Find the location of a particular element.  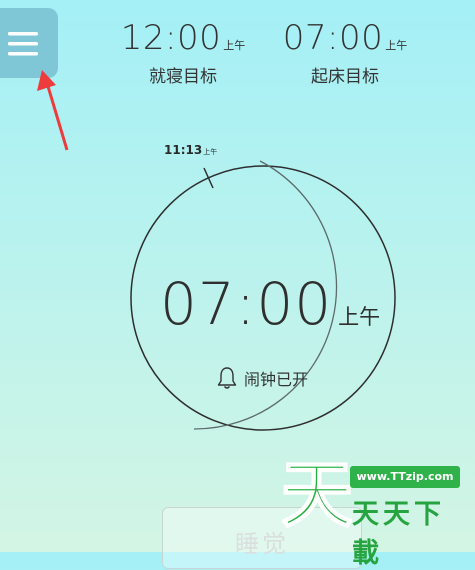

marker-ampm: 上午 is located at coordinates (210, 152).